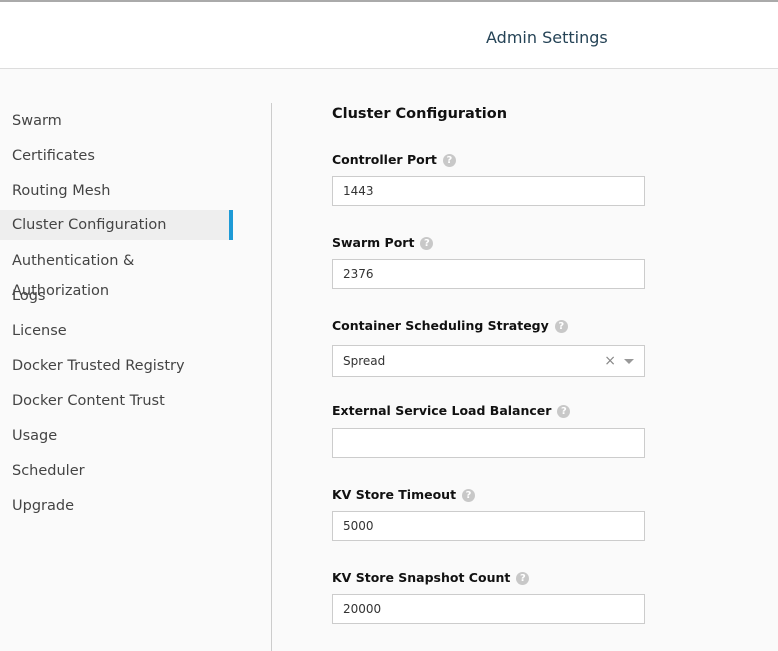  What do you see at coordinates (488, 191) in the screenshot?
I see `controller-port-input: 1443` at bounding box center [488, 191].